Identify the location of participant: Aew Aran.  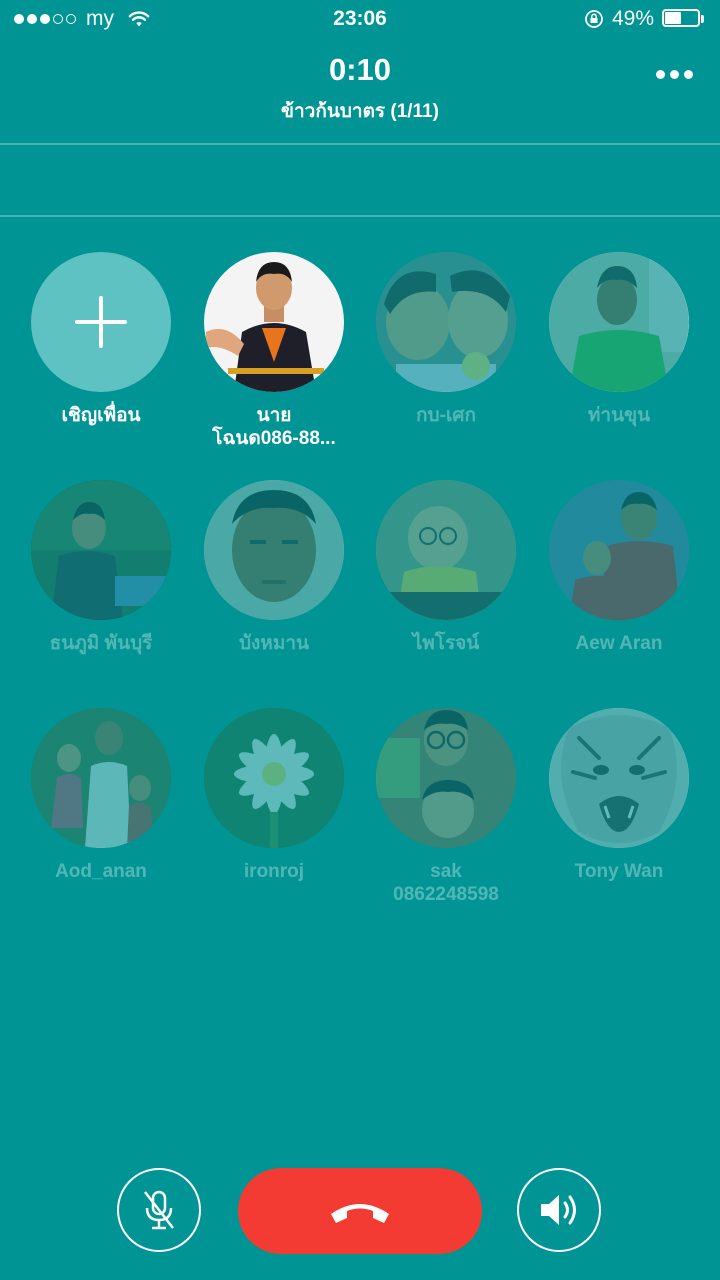
(619, 567).